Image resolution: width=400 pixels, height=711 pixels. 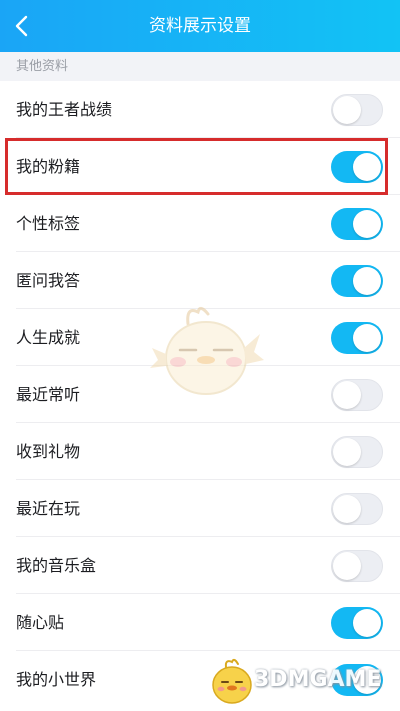 What do you see at coordinates (48, 337) in the screenshot?
I see `setting-label: 人生成就` at bounding box center [48, 337].